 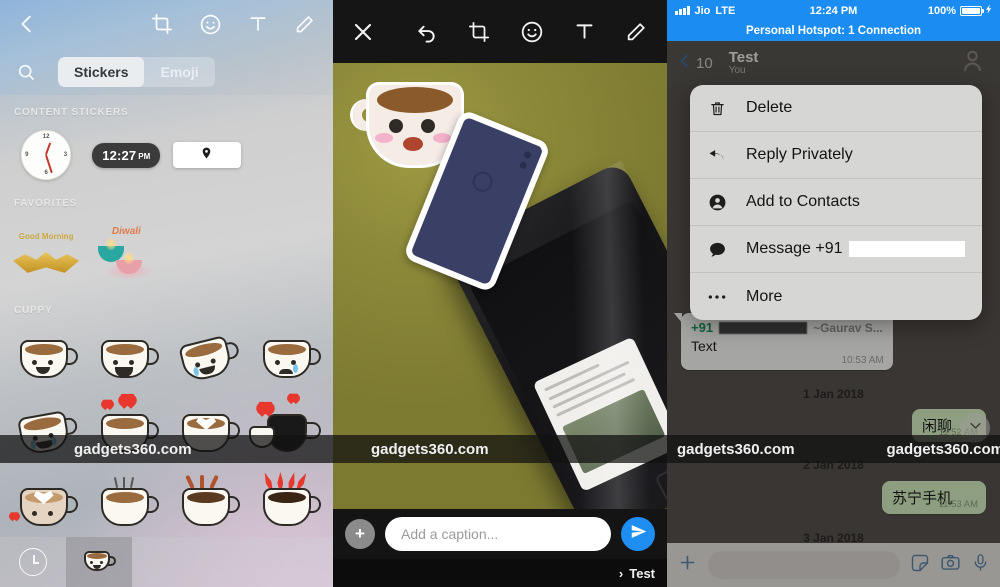 What do you see at coordinates (179, 72) in the screenshot?
I see `tab-emoji: Emoji` at bounding box center [179, 72].